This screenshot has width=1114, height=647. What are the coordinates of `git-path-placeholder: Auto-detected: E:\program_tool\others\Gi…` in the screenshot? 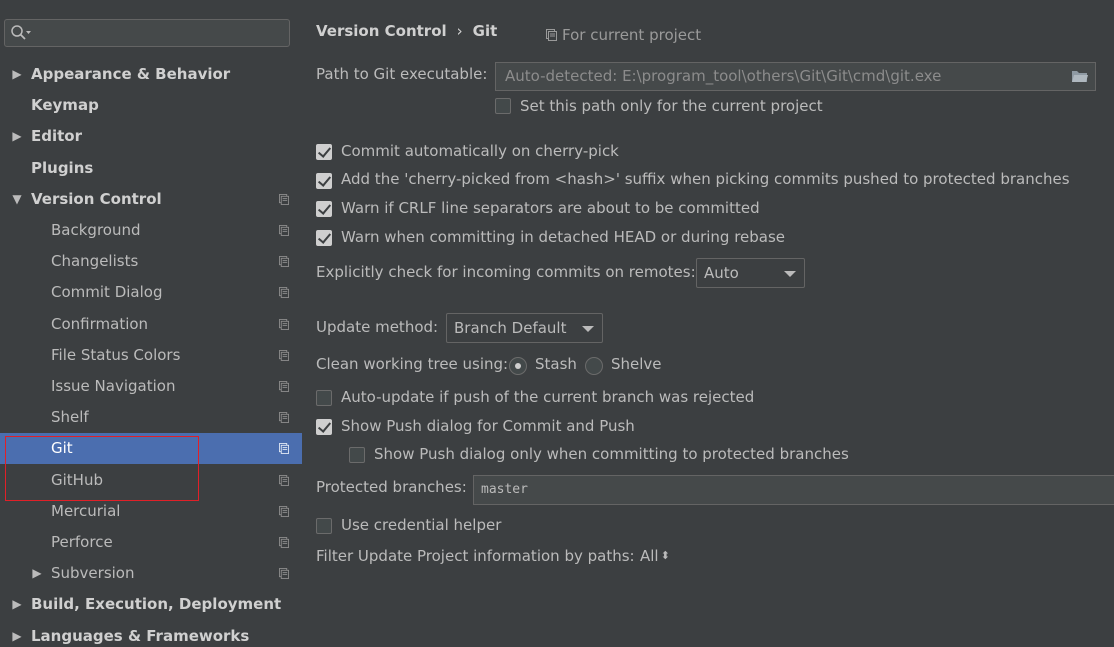 It's located at (723, 76).